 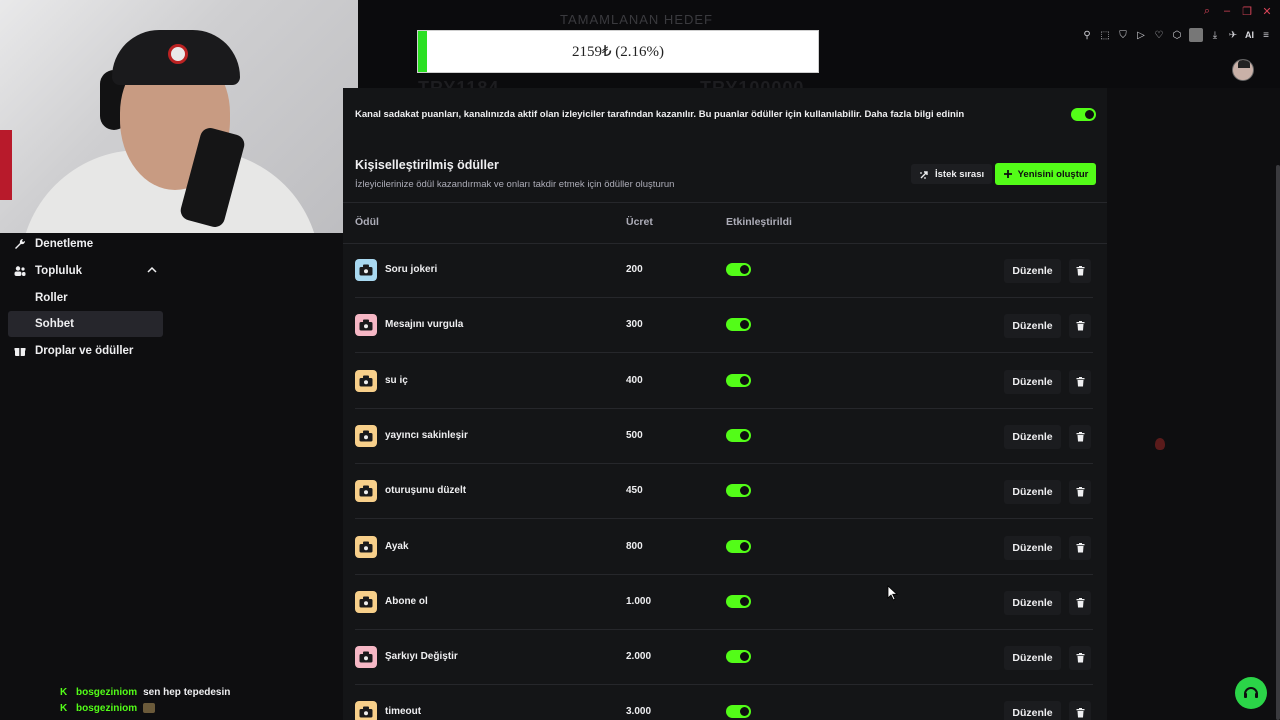 What do you see at coordinates (1083, 114) in the screenshot?
I see `loyalty-toggle` at bounding box center [1083, 114].